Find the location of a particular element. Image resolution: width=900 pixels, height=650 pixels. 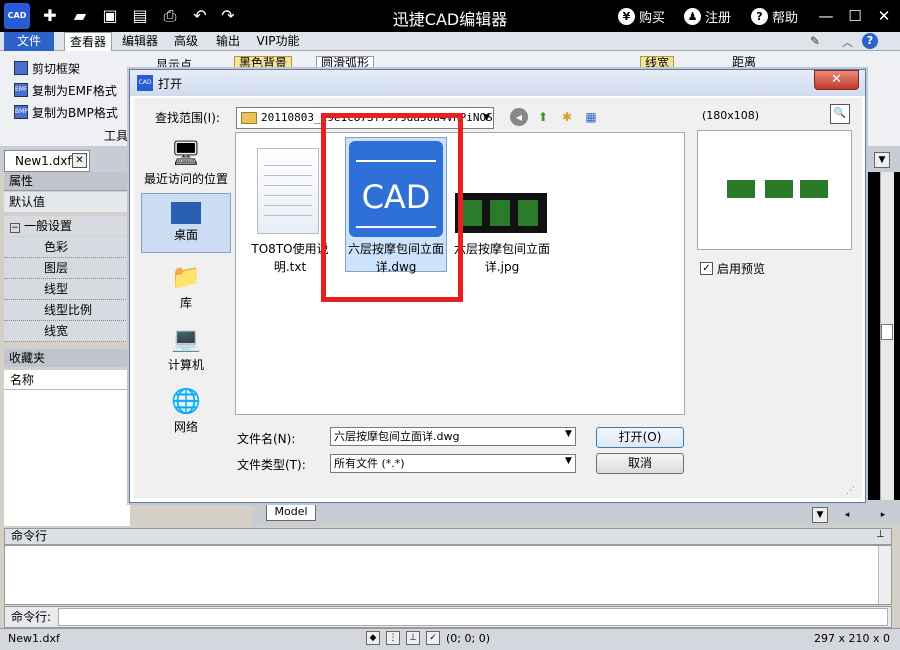

question-icon: ? is located at coordinates (759, 16).